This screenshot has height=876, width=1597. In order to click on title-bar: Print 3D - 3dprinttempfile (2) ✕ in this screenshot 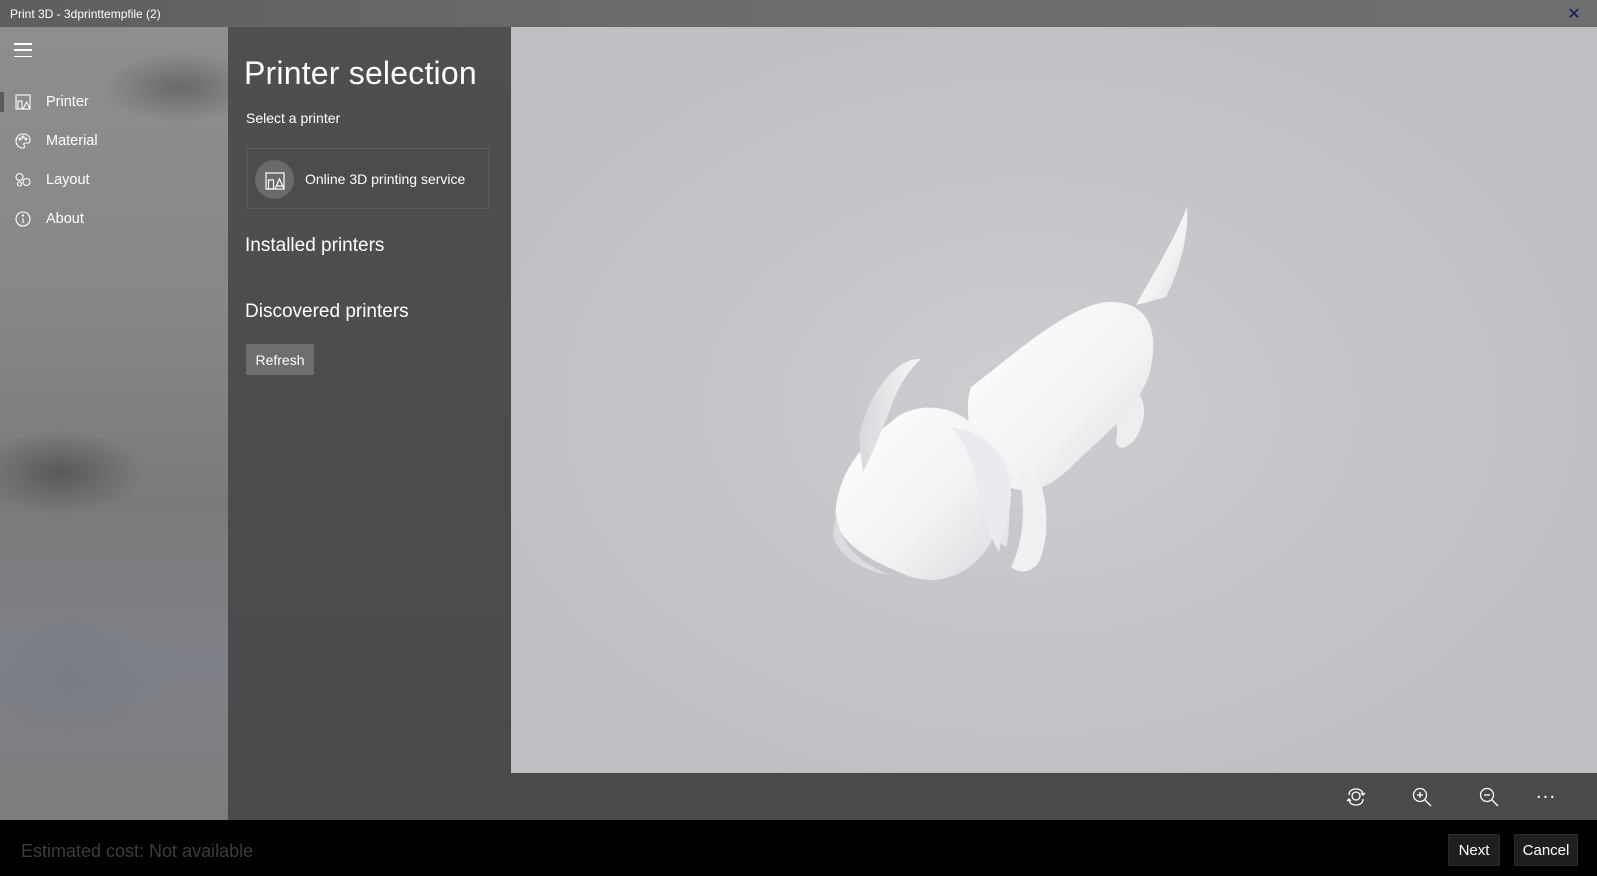, I will do `click(798, 13)`.